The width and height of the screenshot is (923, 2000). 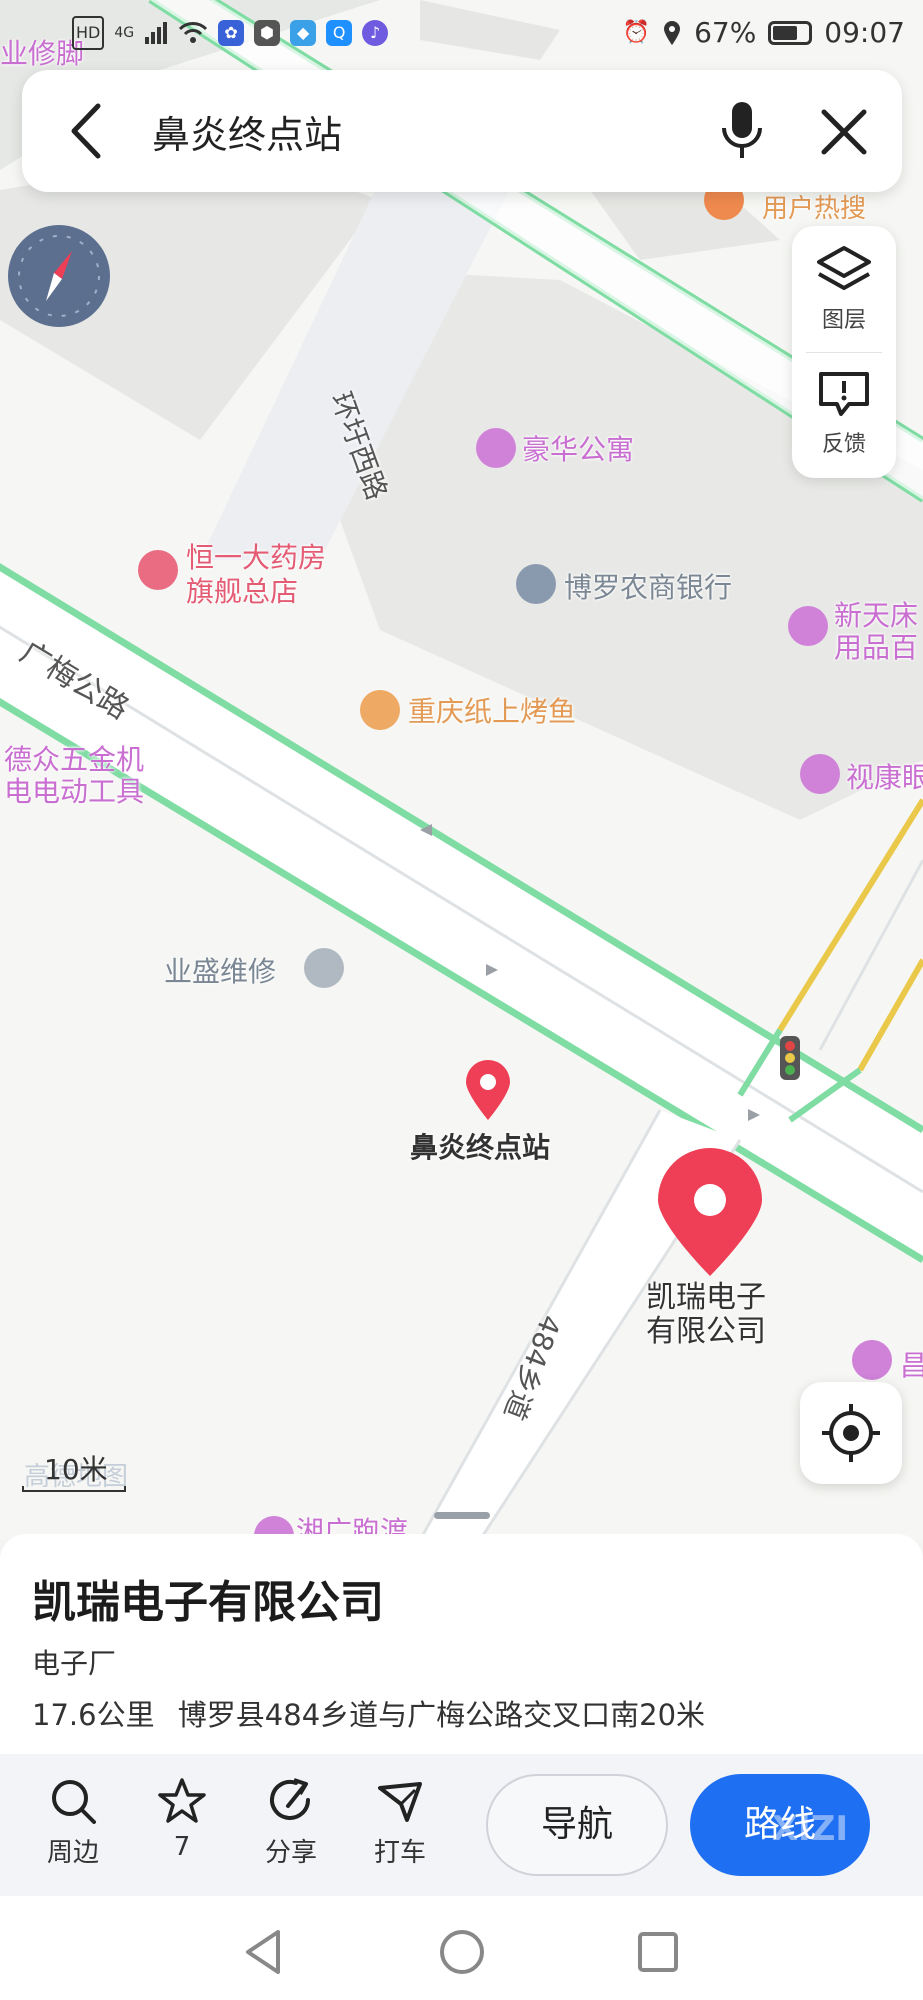 What do you see at coordinates (74, 1802) in the screenshot?
I see `search-icon` at bounding box center [74, 1802].